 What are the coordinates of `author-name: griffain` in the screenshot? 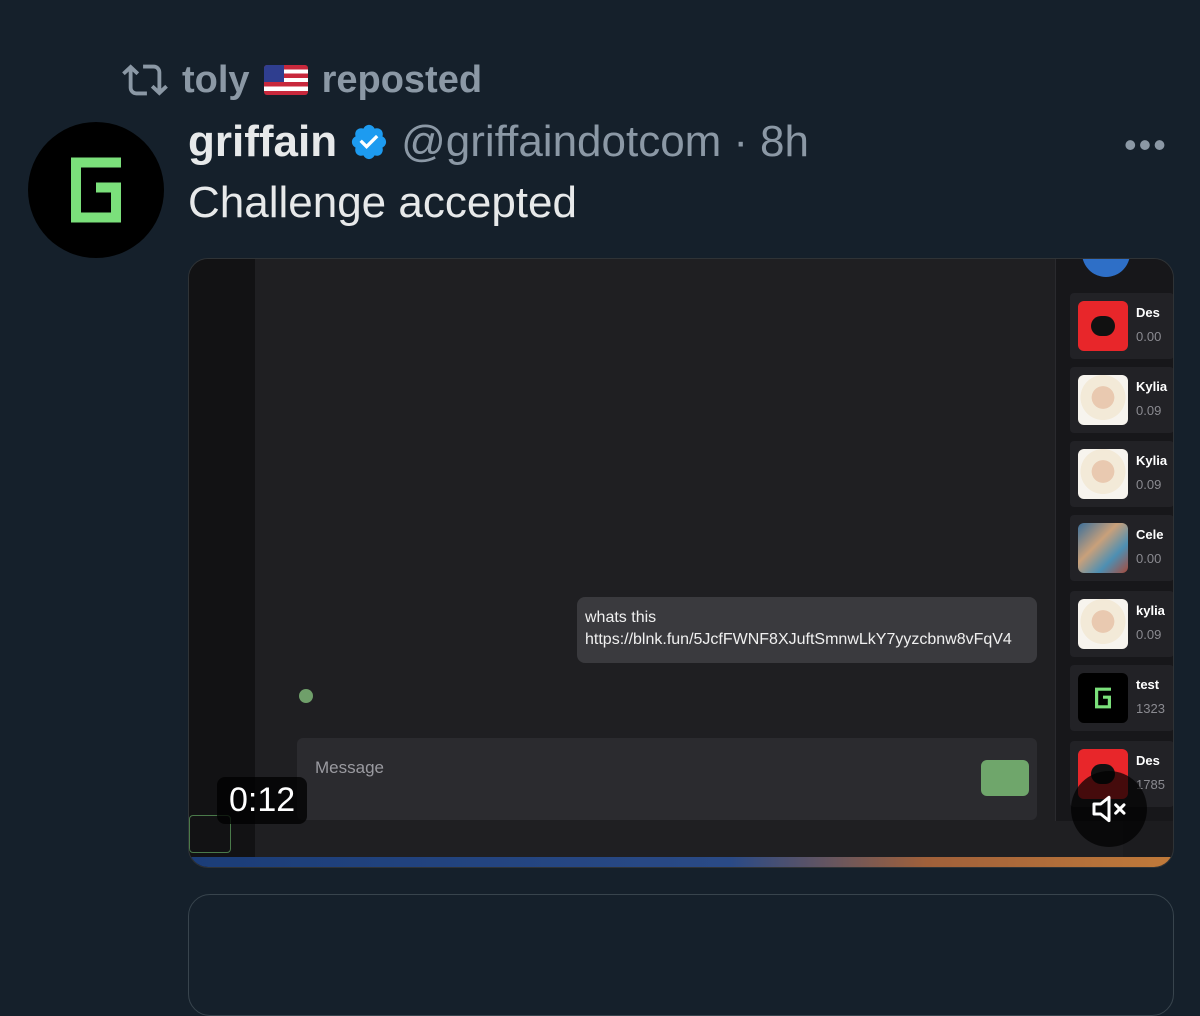 It's located at (262, 142).